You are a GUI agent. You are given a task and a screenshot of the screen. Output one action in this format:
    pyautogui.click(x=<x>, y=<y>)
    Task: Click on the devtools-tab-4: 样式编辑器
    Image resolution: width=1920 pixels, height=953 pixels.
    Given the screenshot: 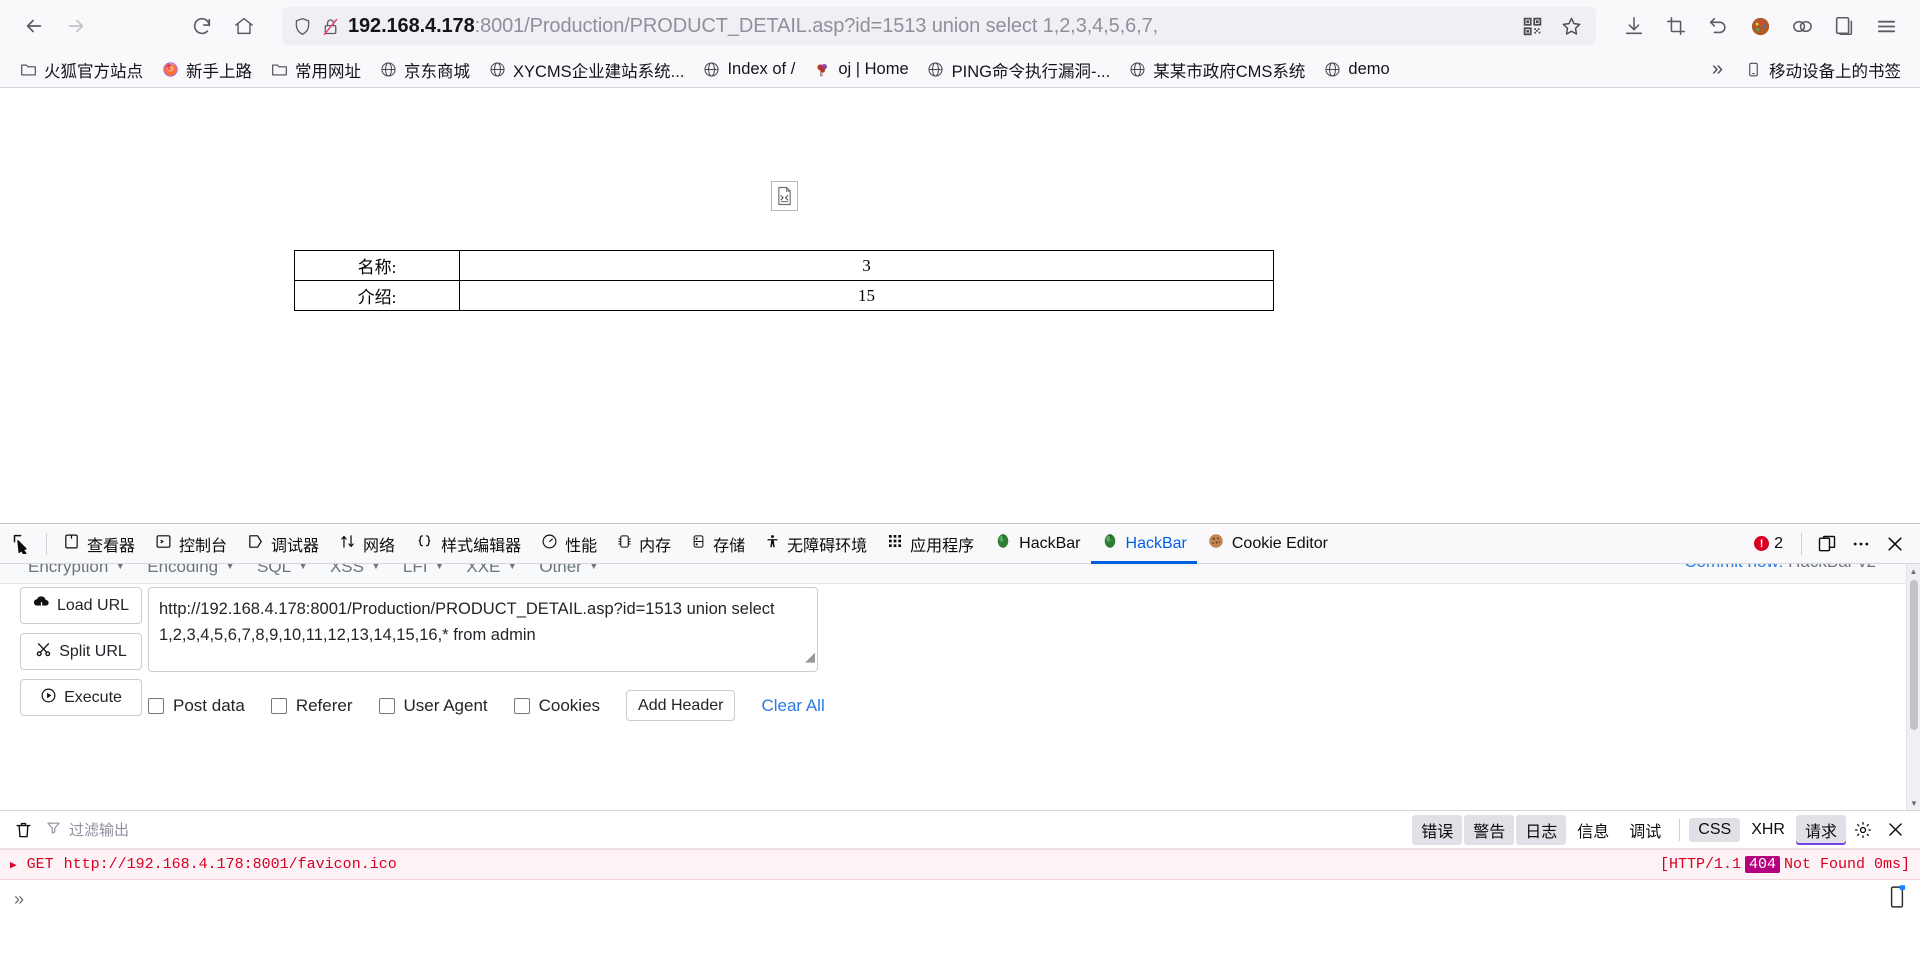 What is the action you would take?
    pyautogui.click(x=468, y=544)
    